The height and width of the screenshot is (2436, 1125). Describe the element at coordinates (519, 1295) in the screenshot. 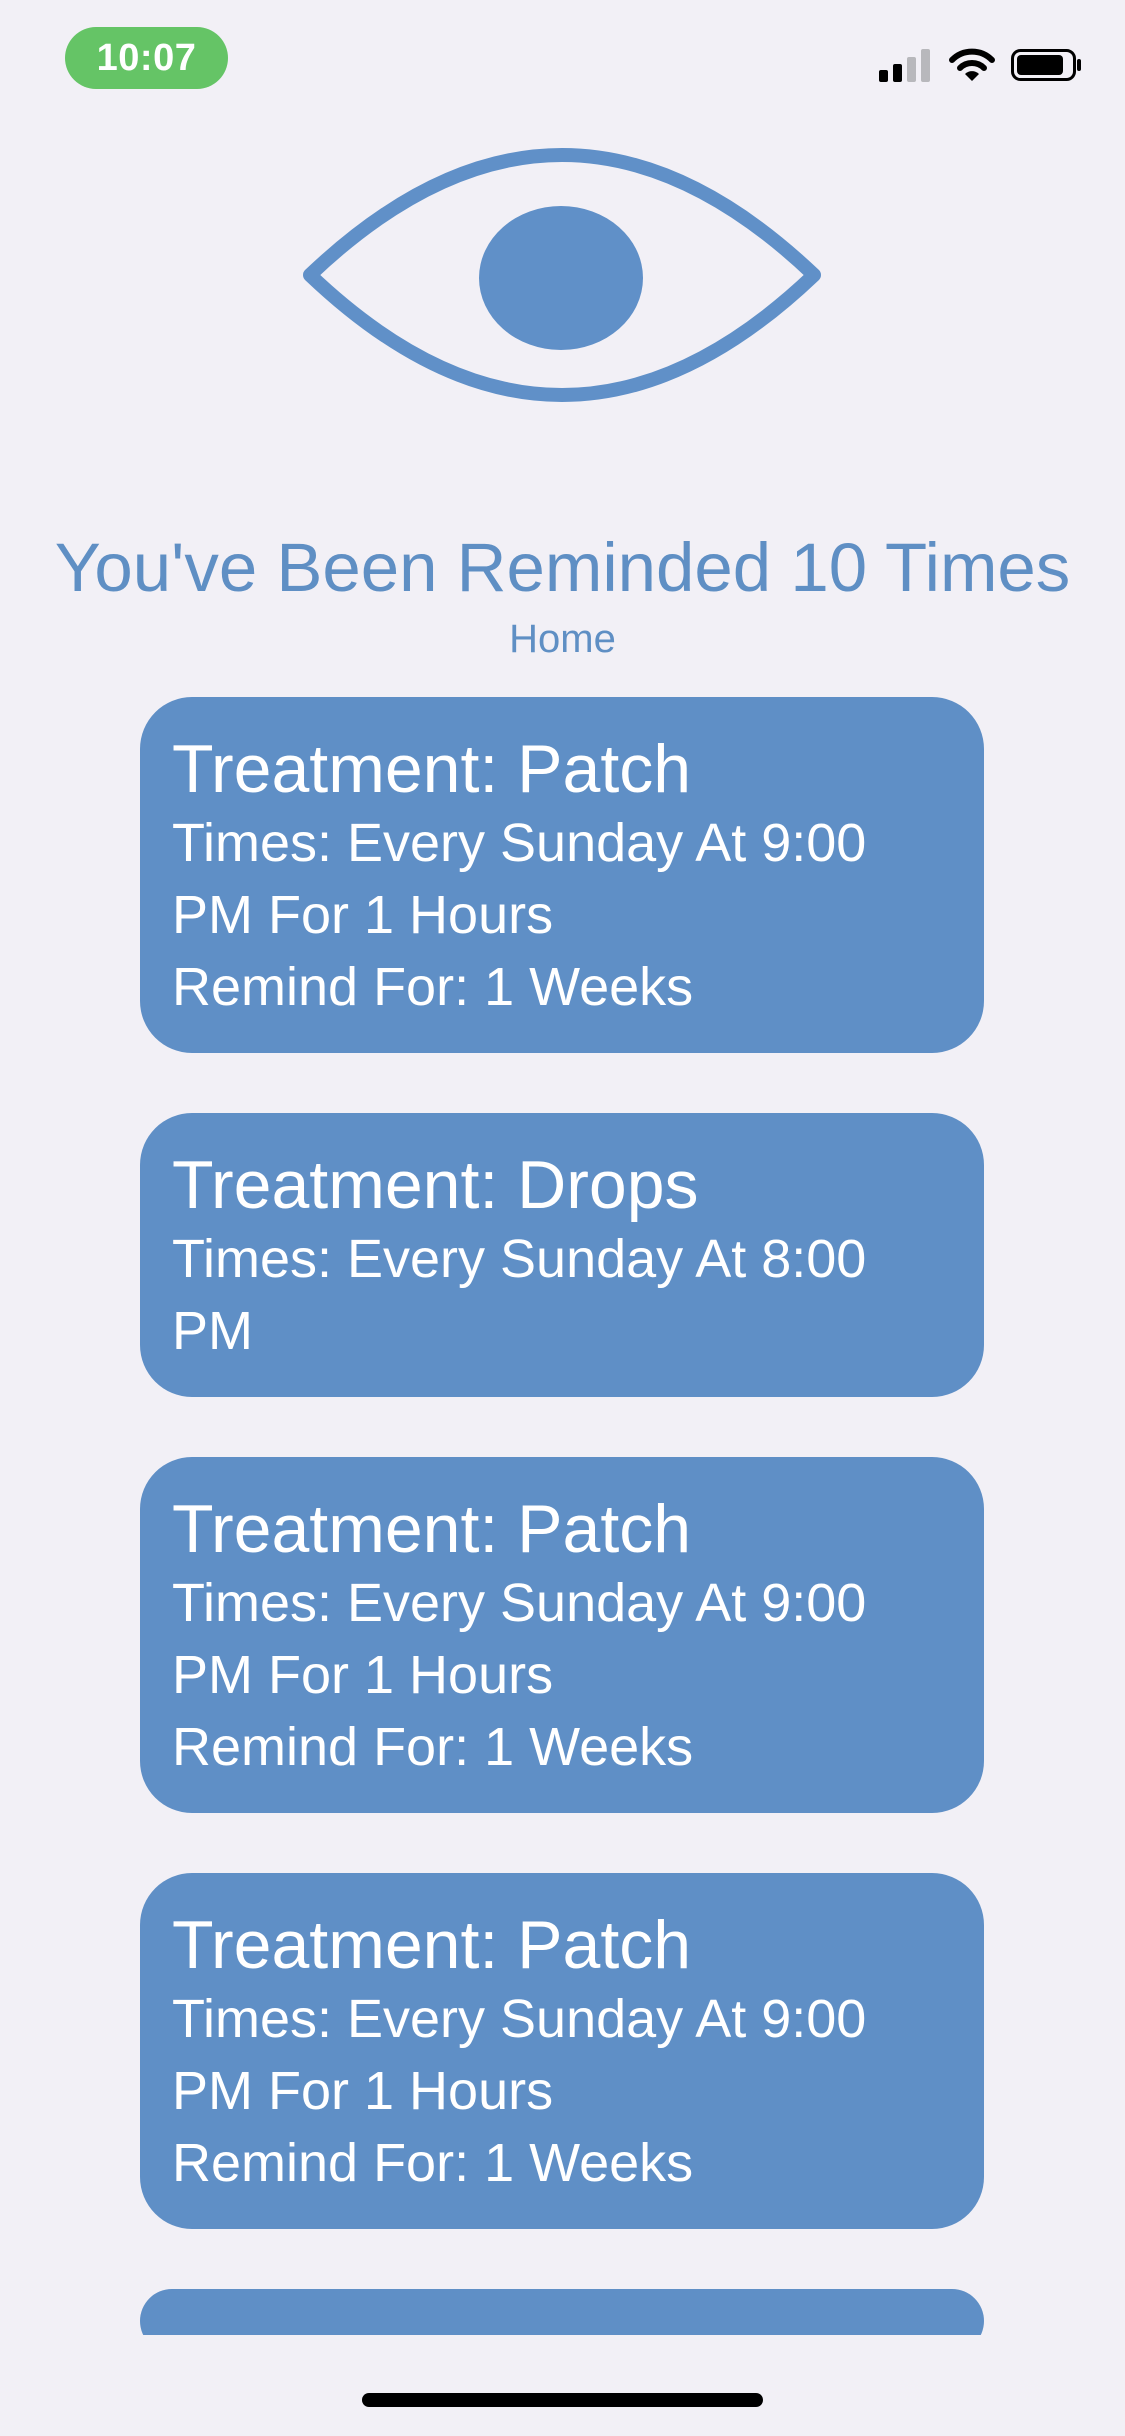

I see `treatment-times: Times: Every Sunday At 8:00 PM` at that location.